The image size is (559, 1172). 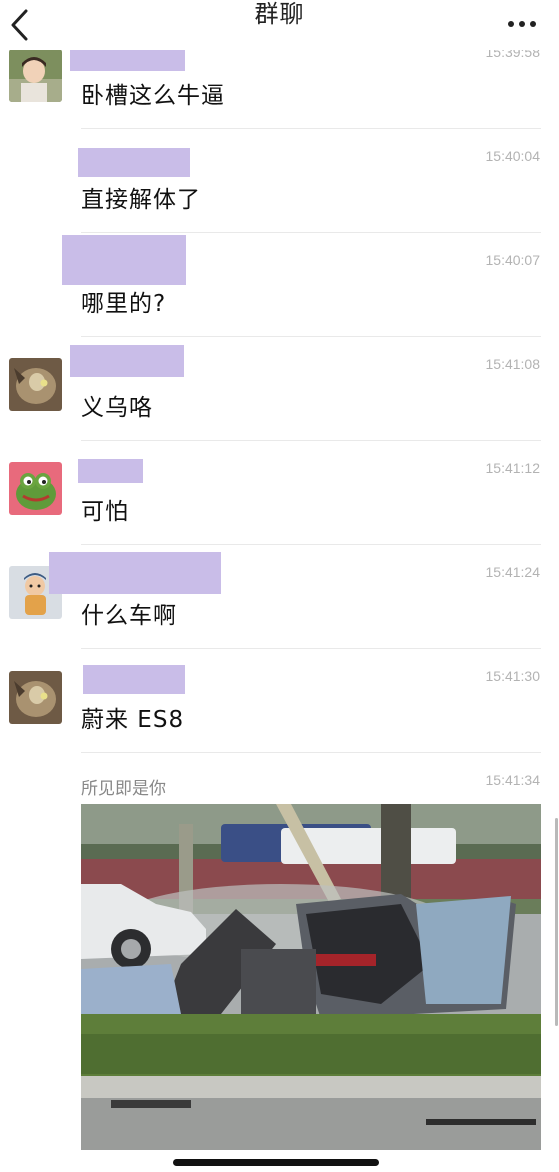 I want to click on timestamp: 15:41:08, so click(x=513, y=364).